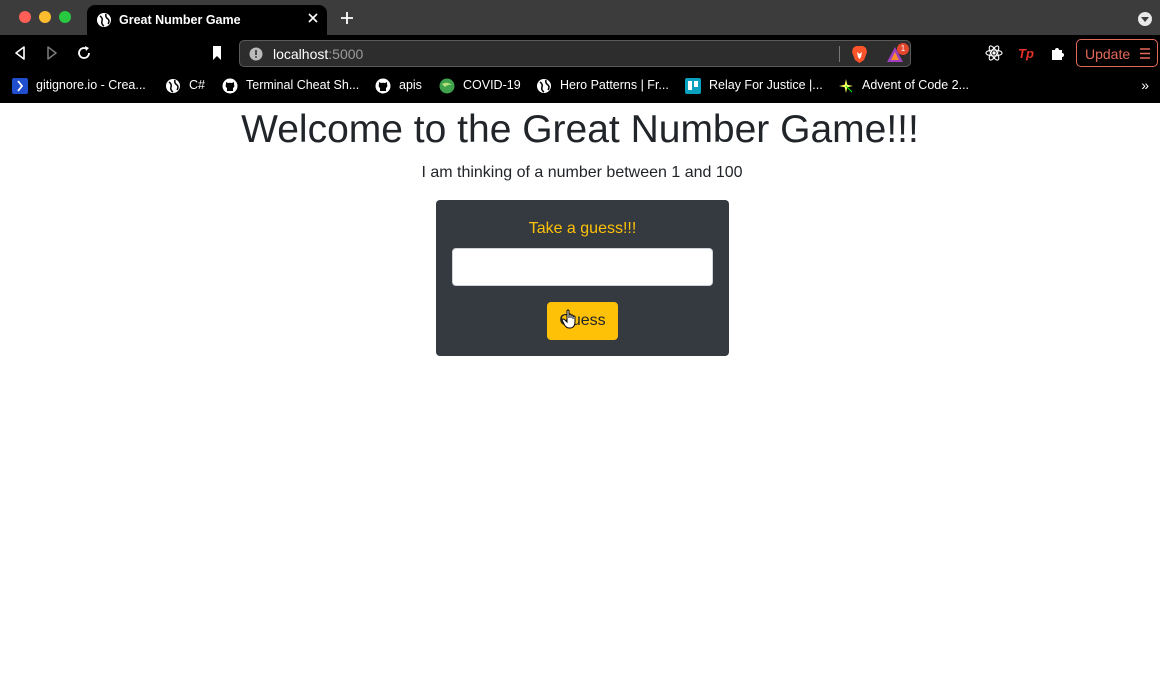  What do you see at coordinates (582, 267) in the screenshot?
I see `guess-input` at bounding box center [582, 267].